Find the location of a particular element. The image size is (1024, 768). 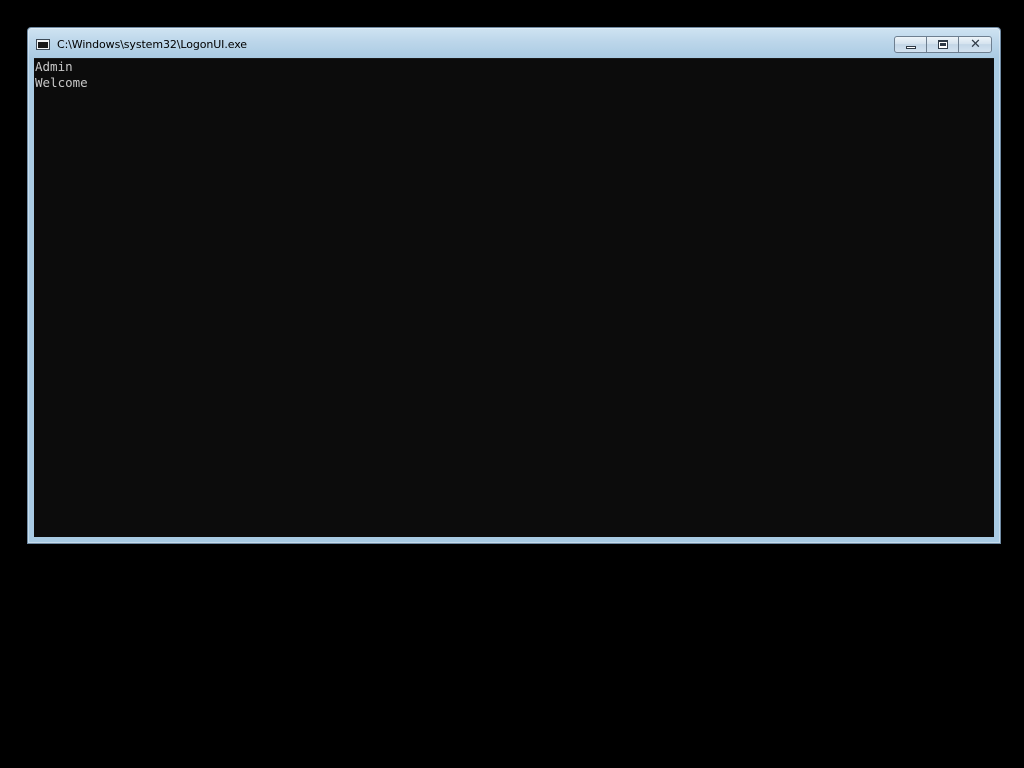

maximize-button is located at coordinates (942, 44).